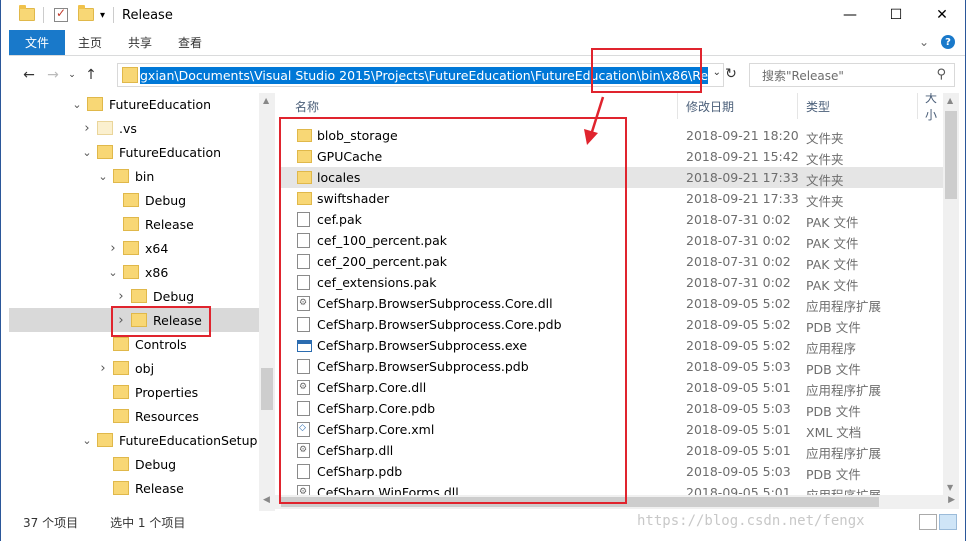  Describe the element at coordinates (594, 120) in the screenshot. I see `annotation-arrow` at that location.